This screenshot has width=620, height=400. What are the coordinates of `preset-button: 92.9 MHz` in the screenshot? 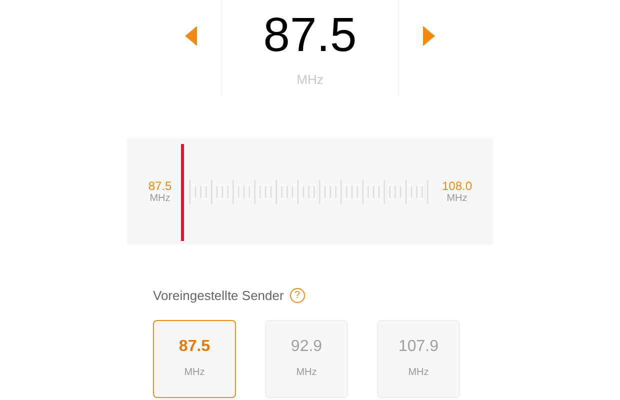 It's located at (306, 359).